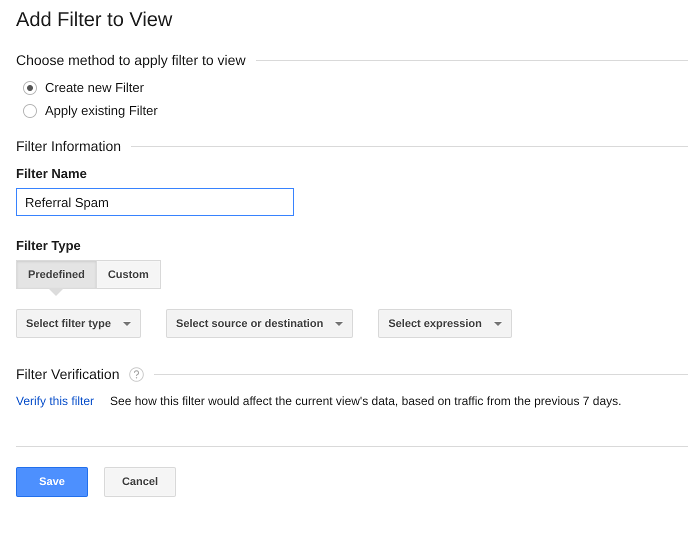 The width and height of the screenshot is (688, 540). What do you see at coordinates (94, 87) in the screenshot?
I see `radio-label: Create new Filter` at bounding box center [94, 87].